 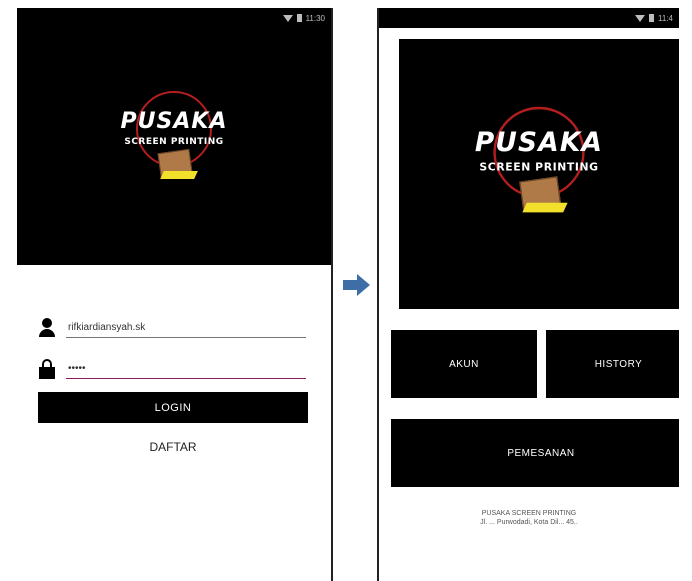 What do you see at coordinates (612, 364) in the screenshot?
I see `history-button: HISTORY` at bounding box center [612, 364].